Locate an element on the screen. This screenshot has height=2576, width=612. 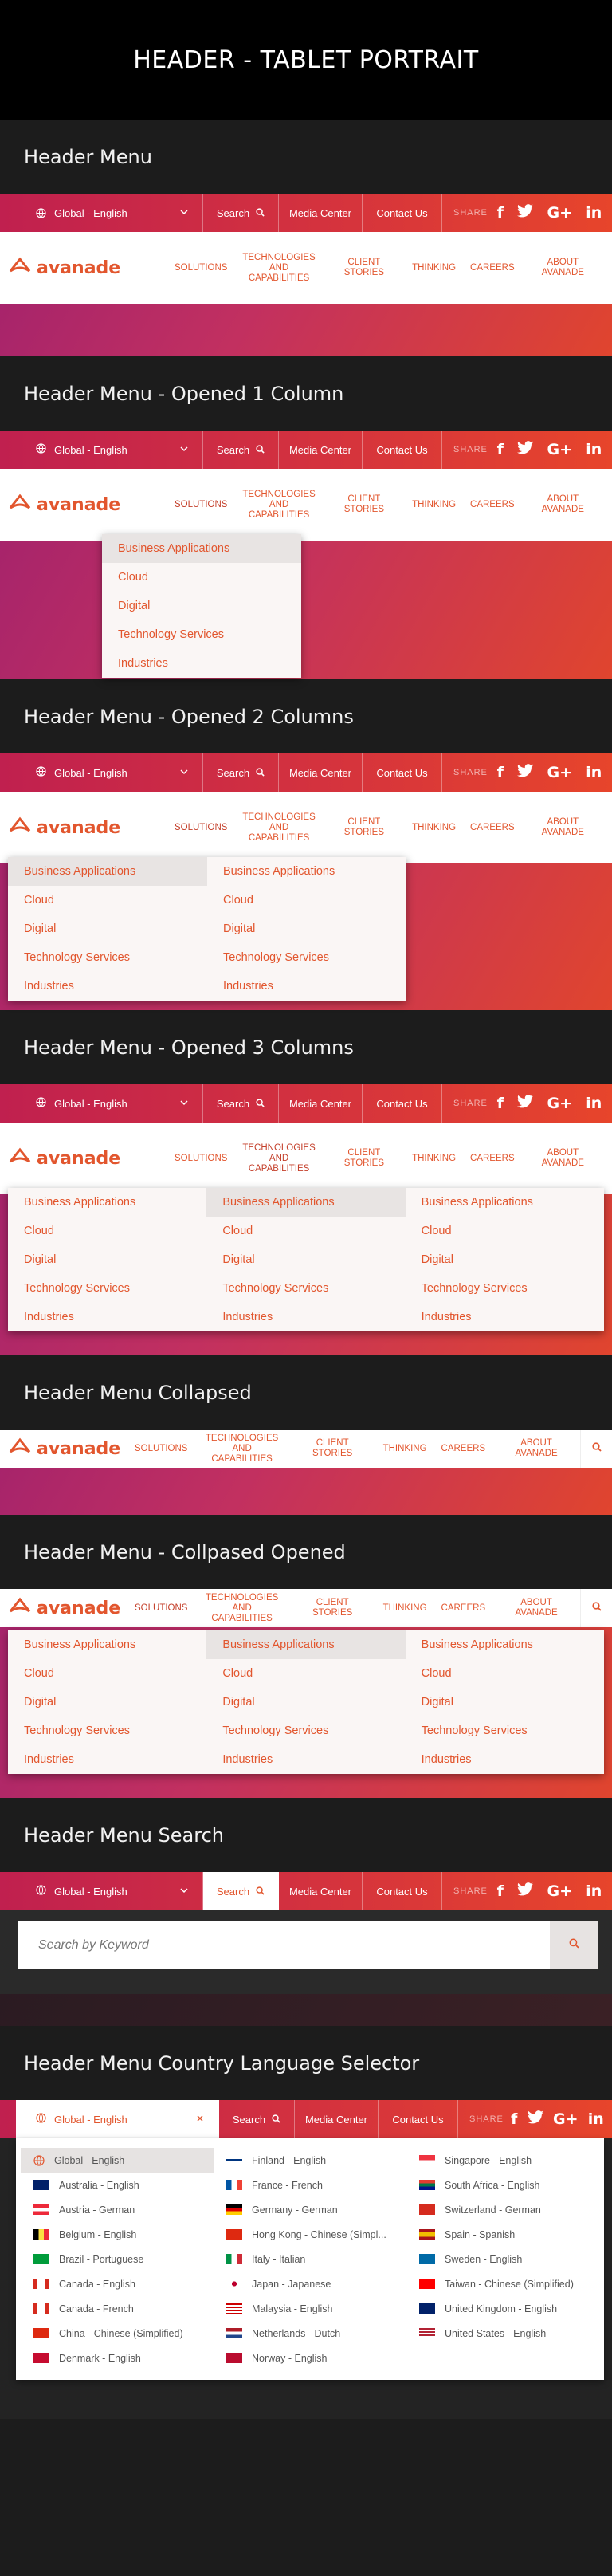
close-icon is located at coordinates (200, 2119).